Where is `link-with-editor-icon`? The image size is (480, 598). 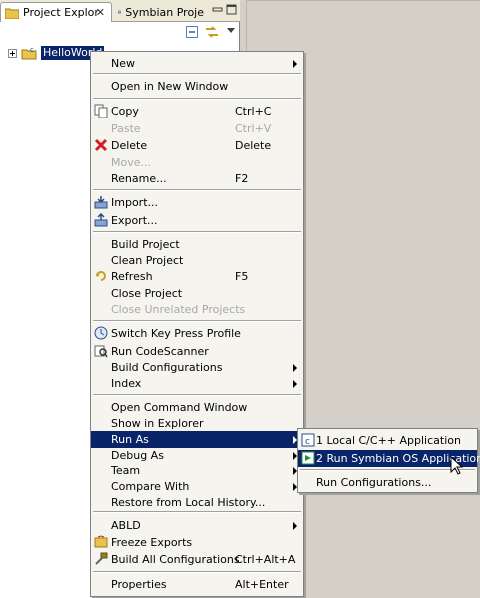 link-with-editor-icon is located at coordinates (212, 32).